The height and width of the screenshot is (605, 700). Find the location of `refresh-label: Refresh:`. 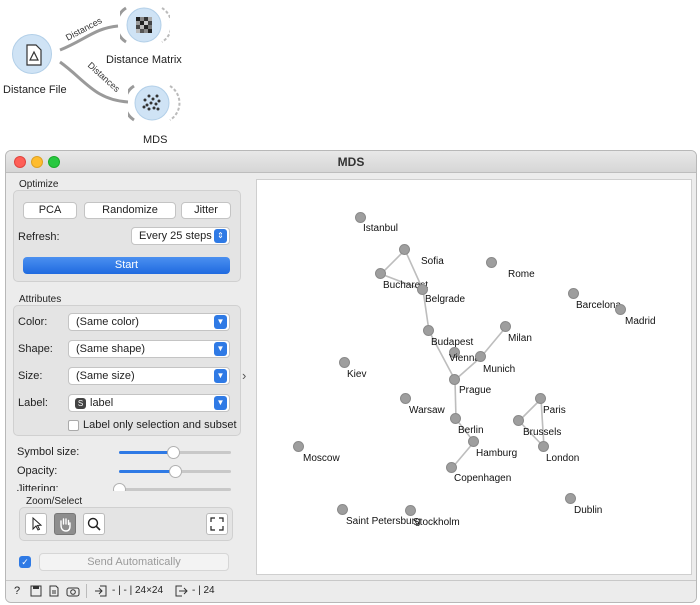

refresh-label: Refresh: is located at coordinates (39, 237).